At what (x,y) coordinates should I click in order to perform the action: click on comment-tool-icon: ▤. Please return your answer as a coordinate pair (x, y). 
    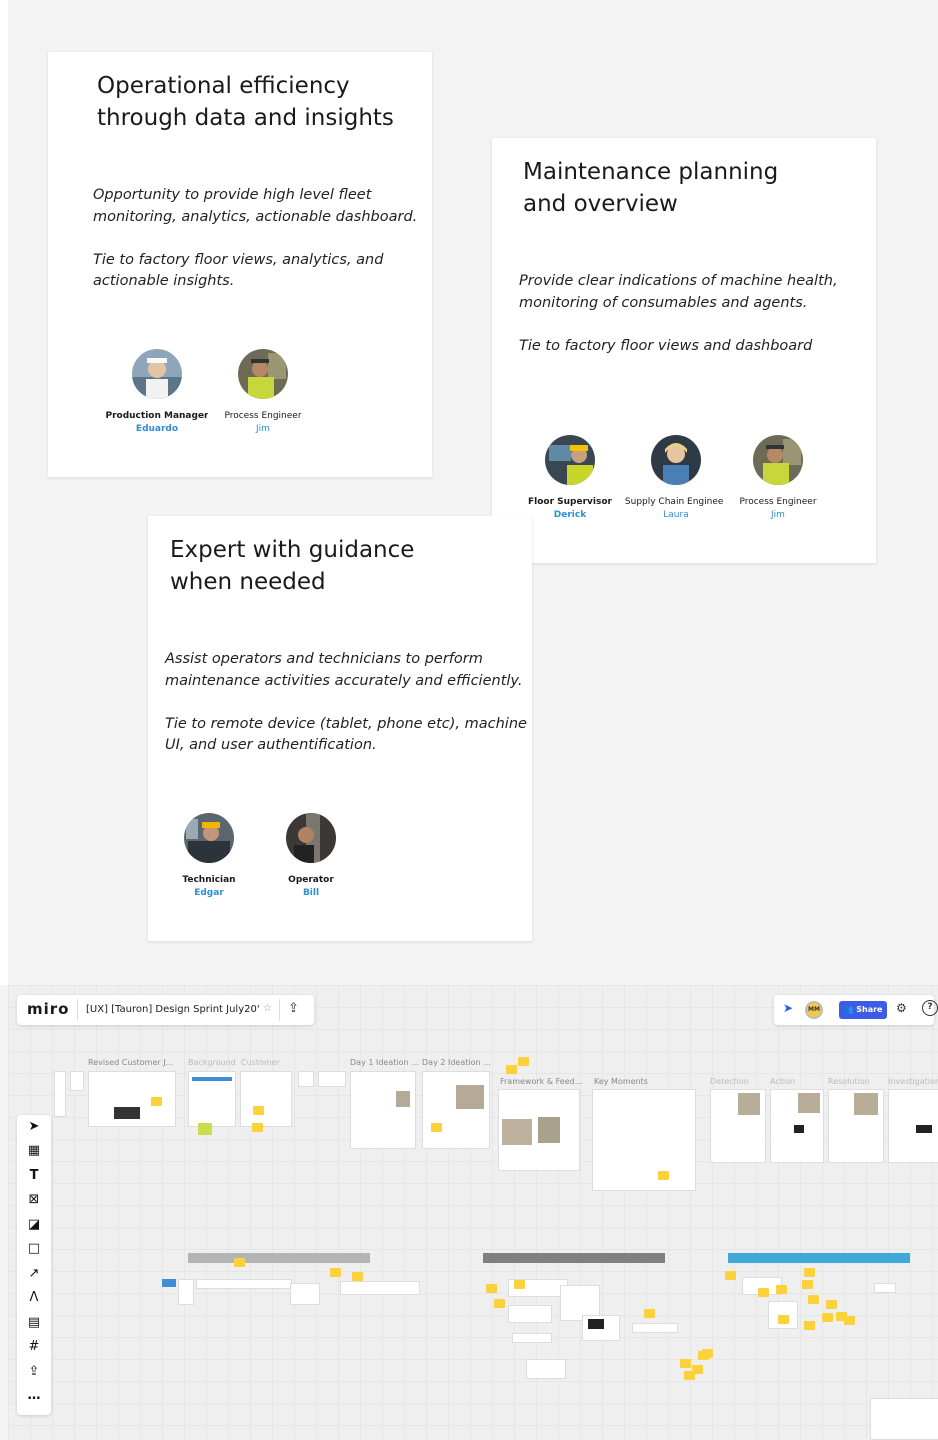
    Looking at the image, I should click on (34, 1323).